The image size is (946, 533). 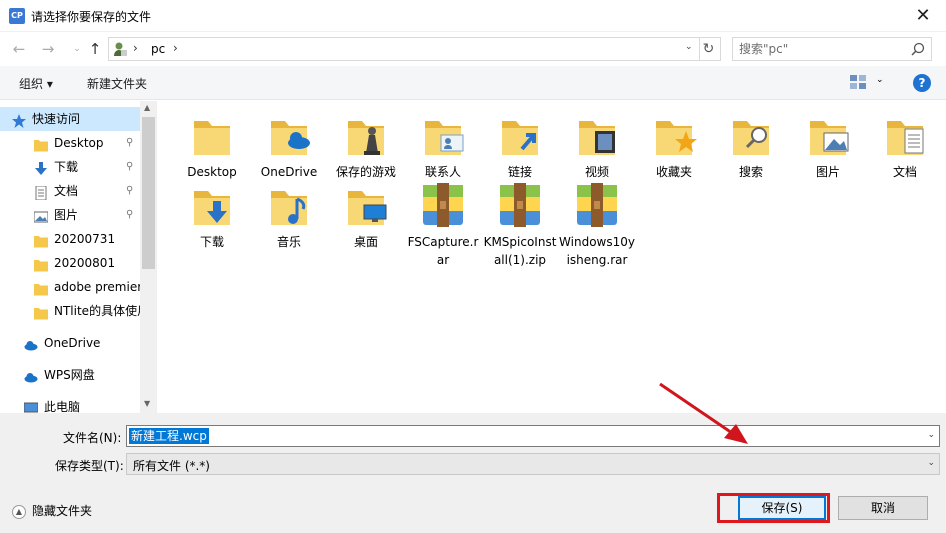 I want to click on sidebar-item: adobe premiere, so click(x=70, y=287).